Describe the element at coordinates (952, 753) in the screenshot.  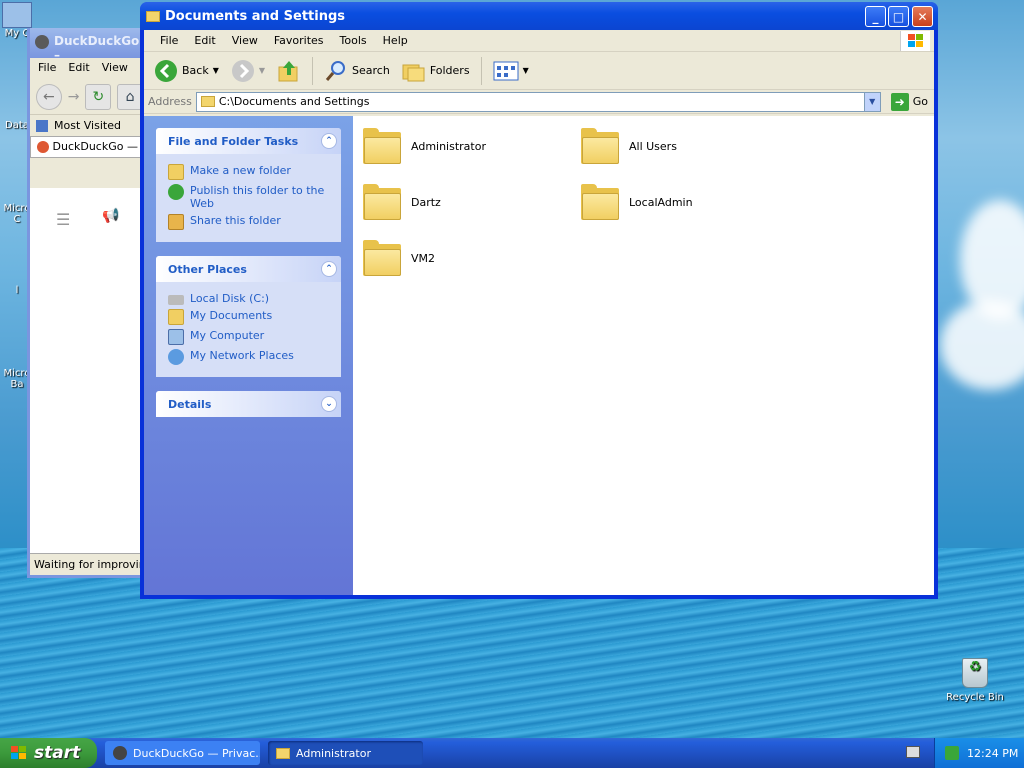
I see `network-icon` at that location.